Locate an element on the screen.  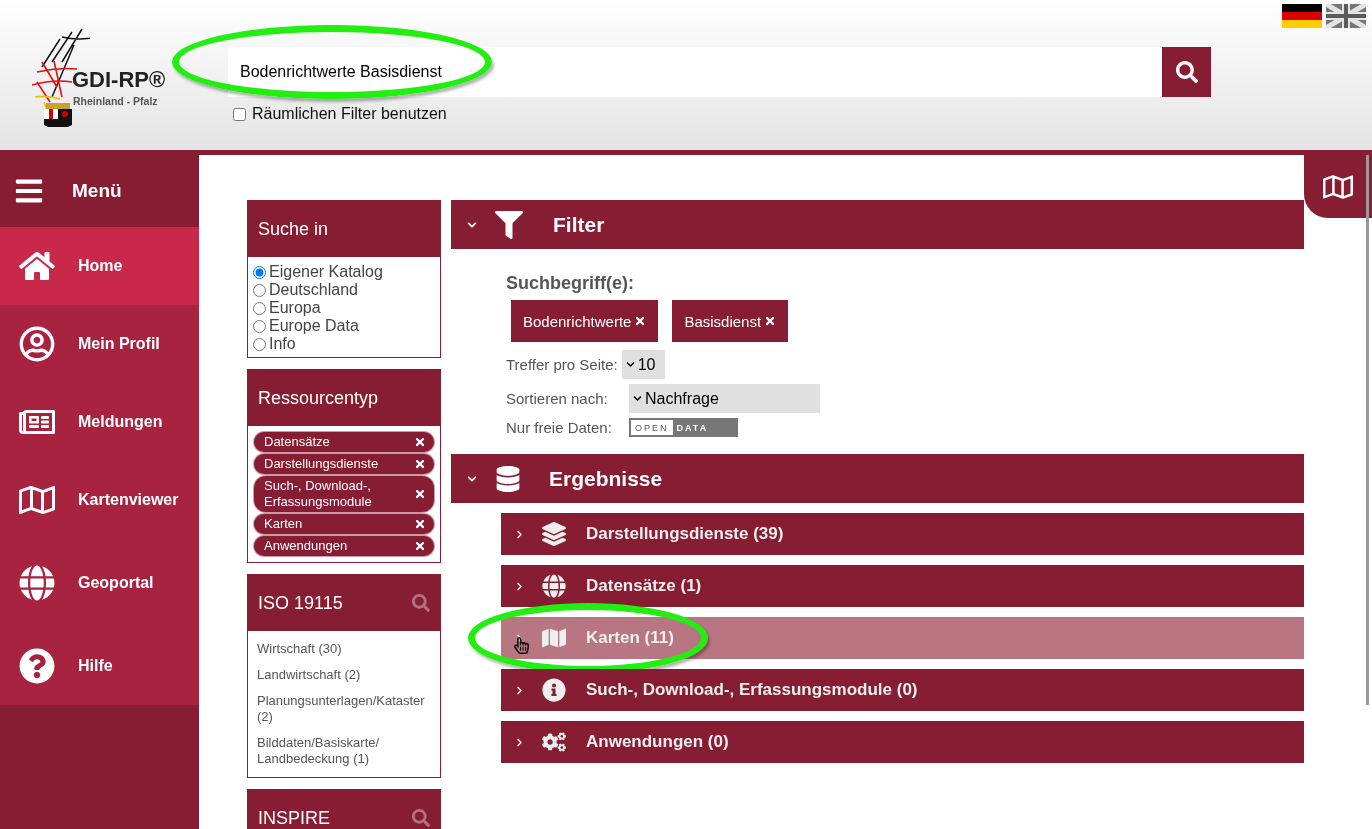
database-icon is located at coordinates (508, 478).